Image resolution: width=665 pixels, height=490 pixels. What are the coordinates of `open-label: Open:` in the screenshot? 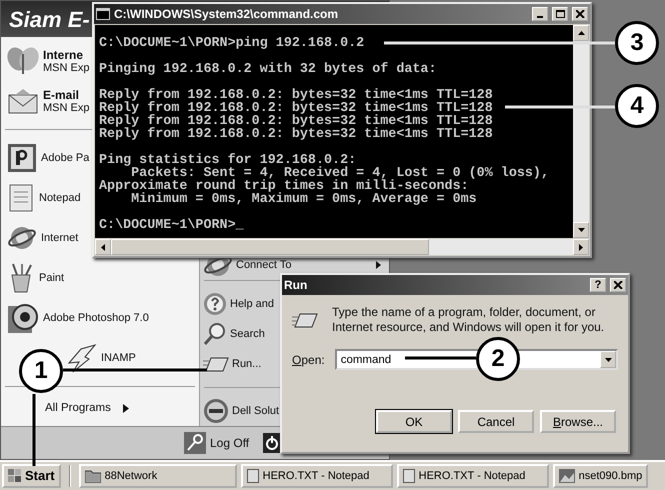 It's located at (308, 360).